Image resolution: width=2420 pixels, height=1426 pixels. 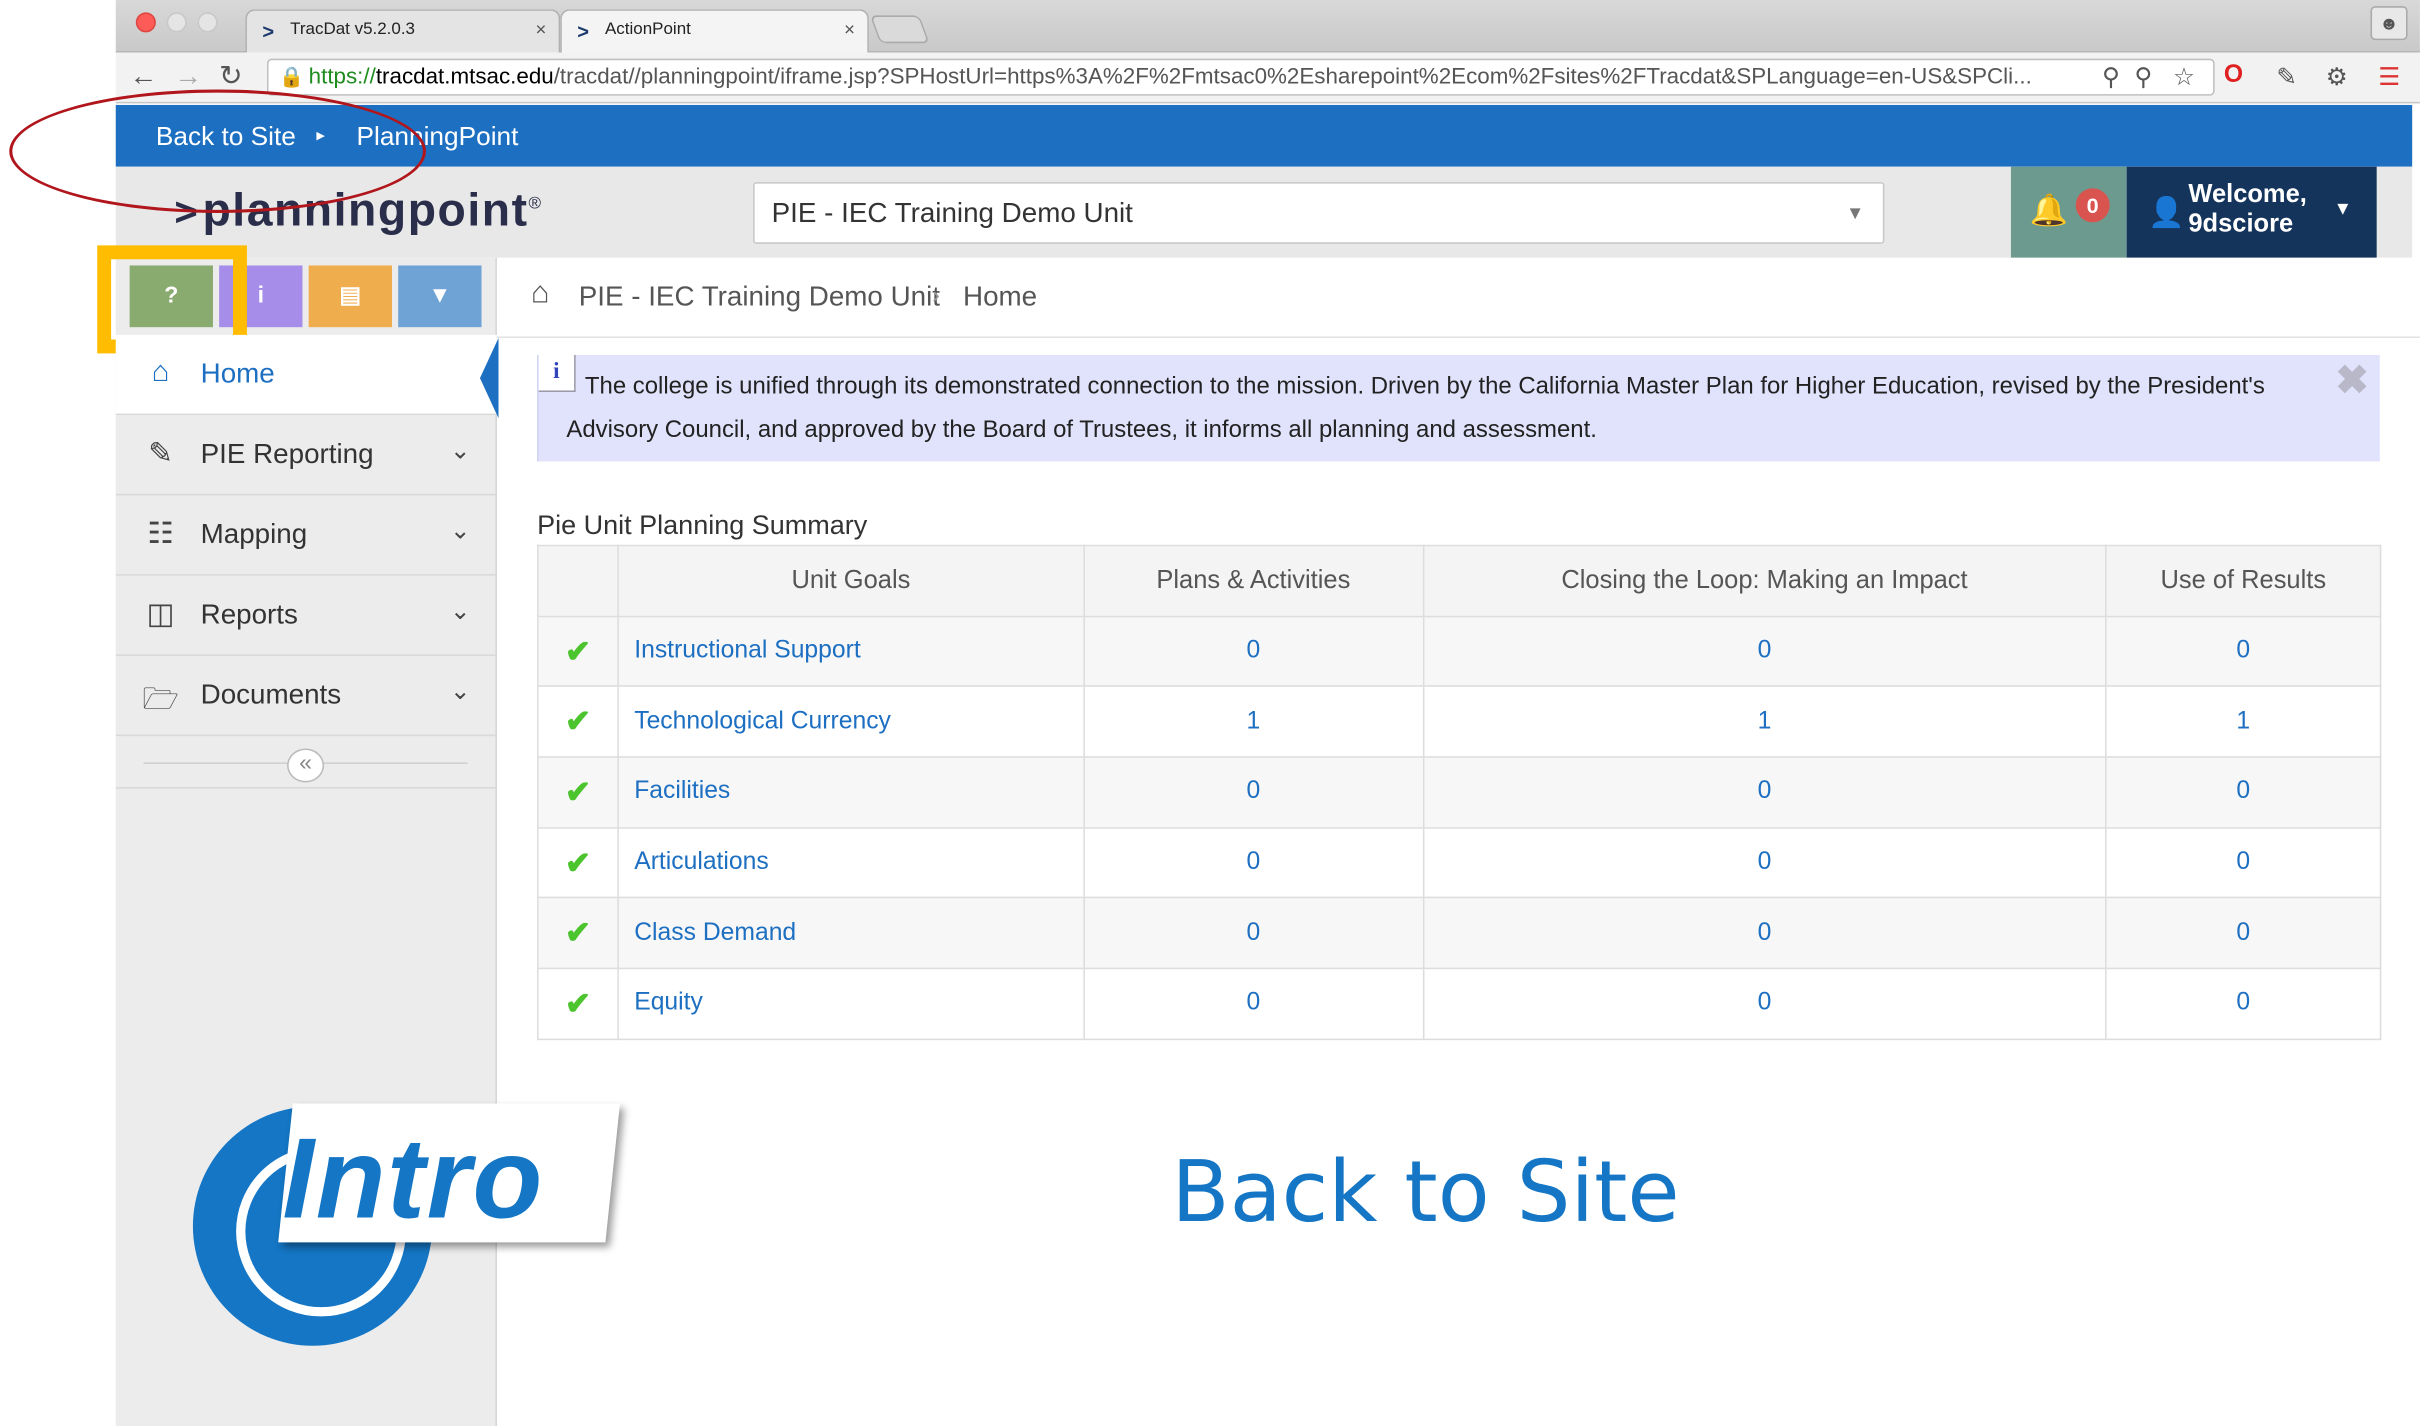 I want to click on sidebar-item-reports: ◫ Reports ⌄, so click(x=306, y=616).